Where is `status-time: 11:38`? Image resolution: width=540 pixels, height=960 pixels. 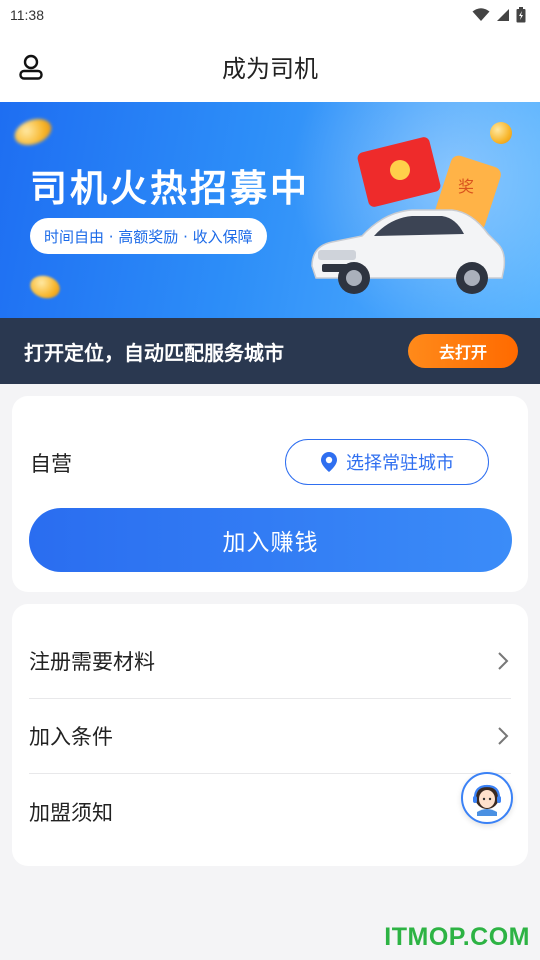
status-time: 11:38 is located at coordinates (27, 15).